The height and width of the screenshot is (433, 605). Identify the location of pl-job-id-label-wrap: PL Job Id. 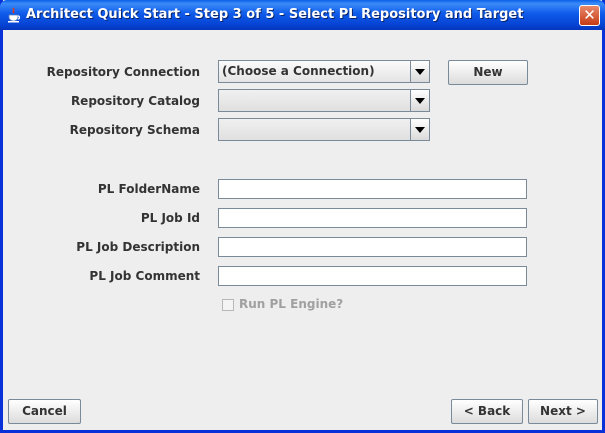
(101, 221).